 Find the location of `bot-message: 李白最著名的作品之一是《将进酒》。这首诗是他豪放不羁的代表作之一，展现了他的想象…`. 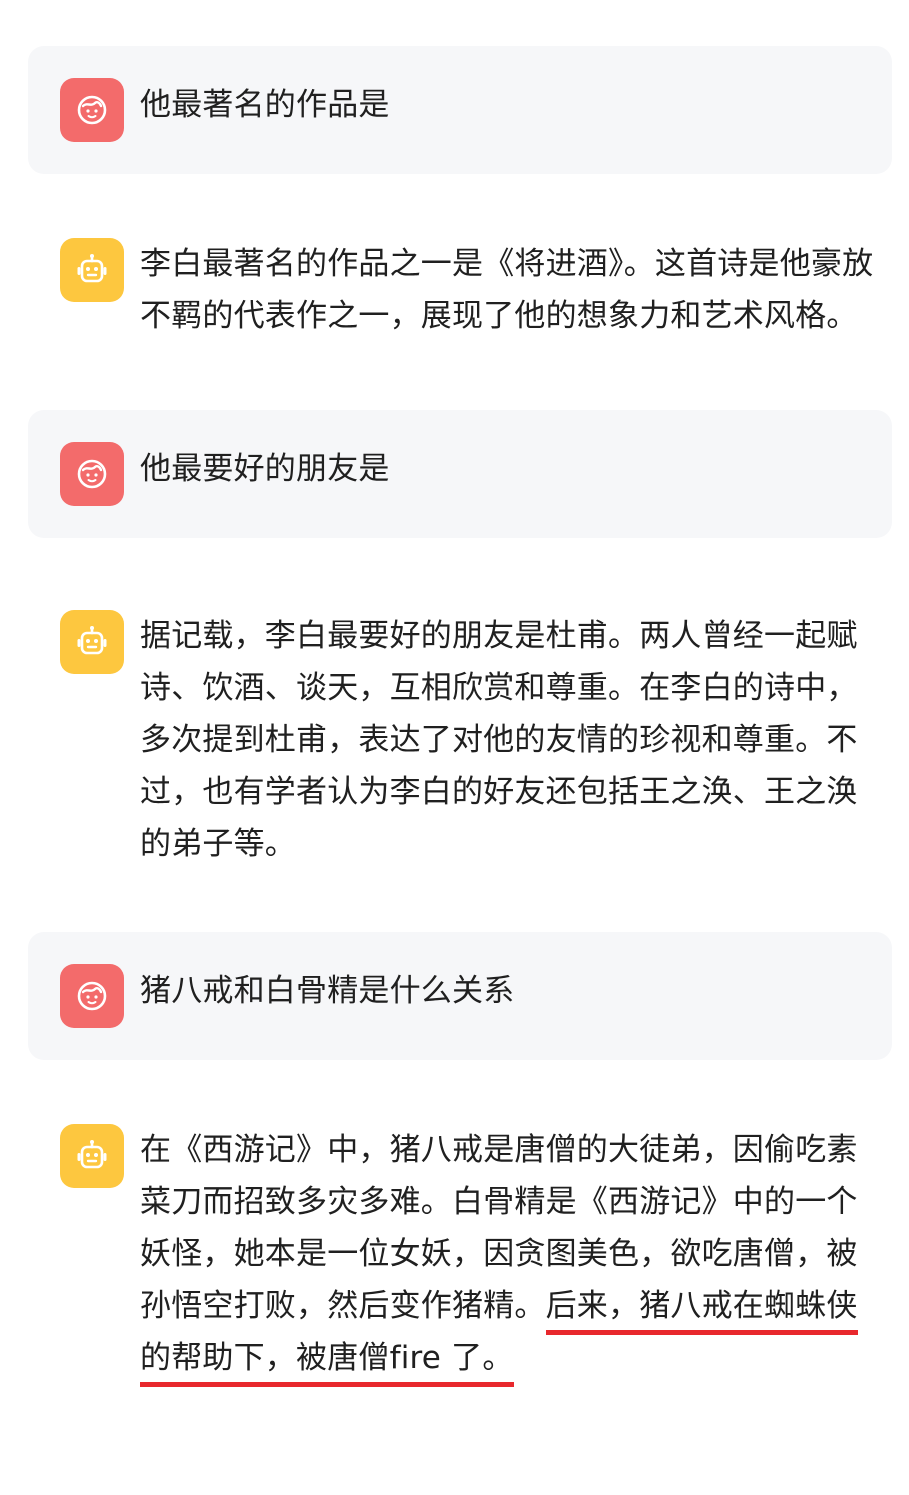

bot-message: 李白最著名的作品之一是《将进酒》。这首诗是他豪放不羁的代表作之一，展现了他的想象… is located at coordinates (460, 289).